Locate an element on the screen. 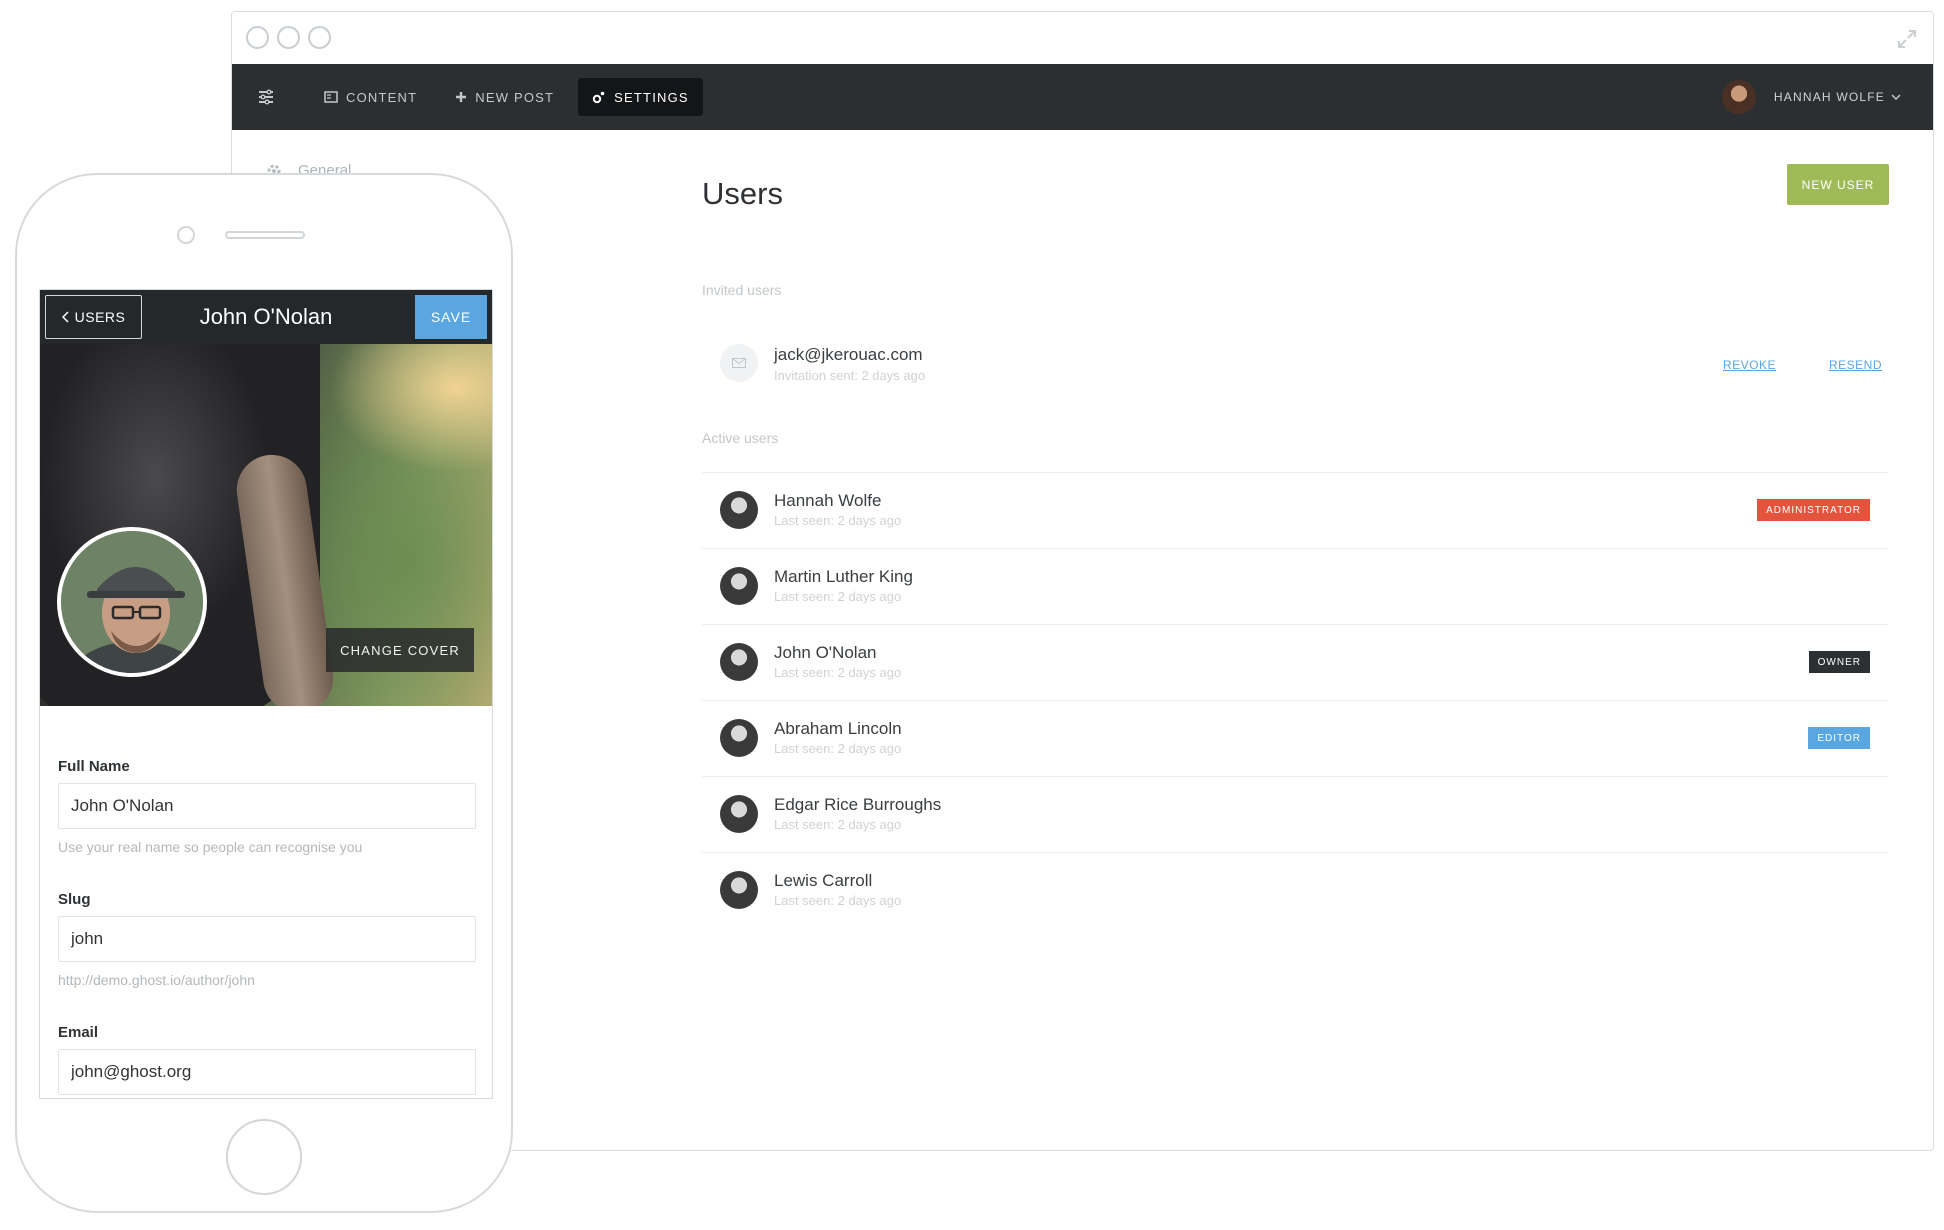 This screenshot has height=1230, width=1944. table-row: Martin Luther King Last seen: 2 days ago is located at coordinates (1295, 586).